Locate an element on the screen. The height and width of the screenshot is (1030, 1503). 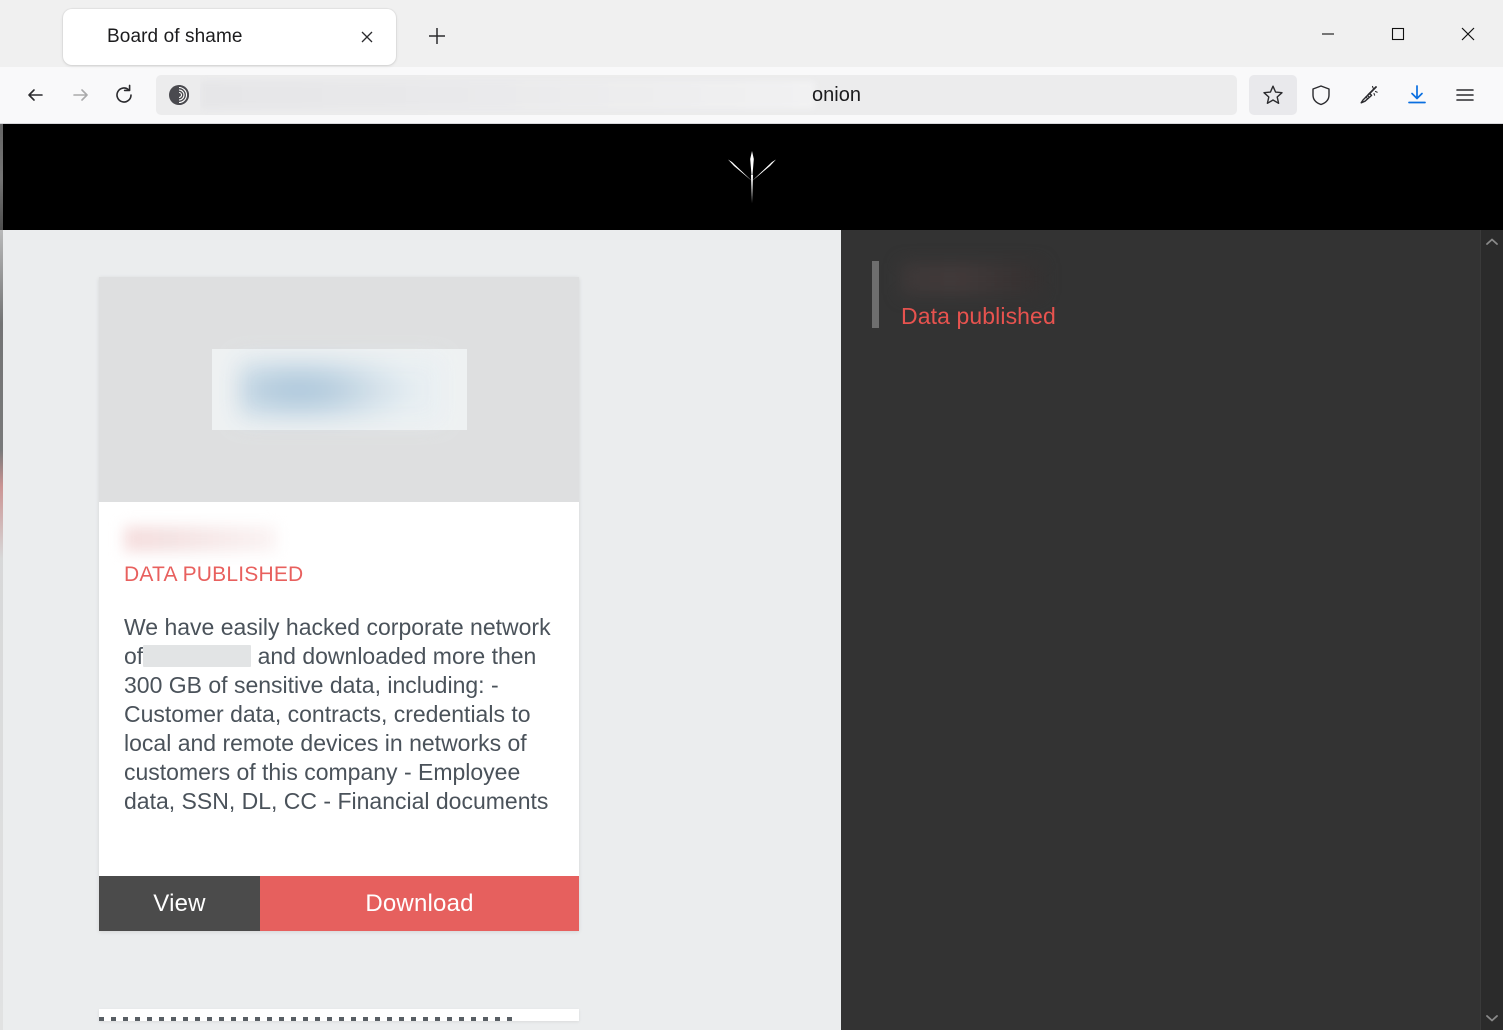
sidebar-status-badge: Data published is located at coordinates (978, 316).